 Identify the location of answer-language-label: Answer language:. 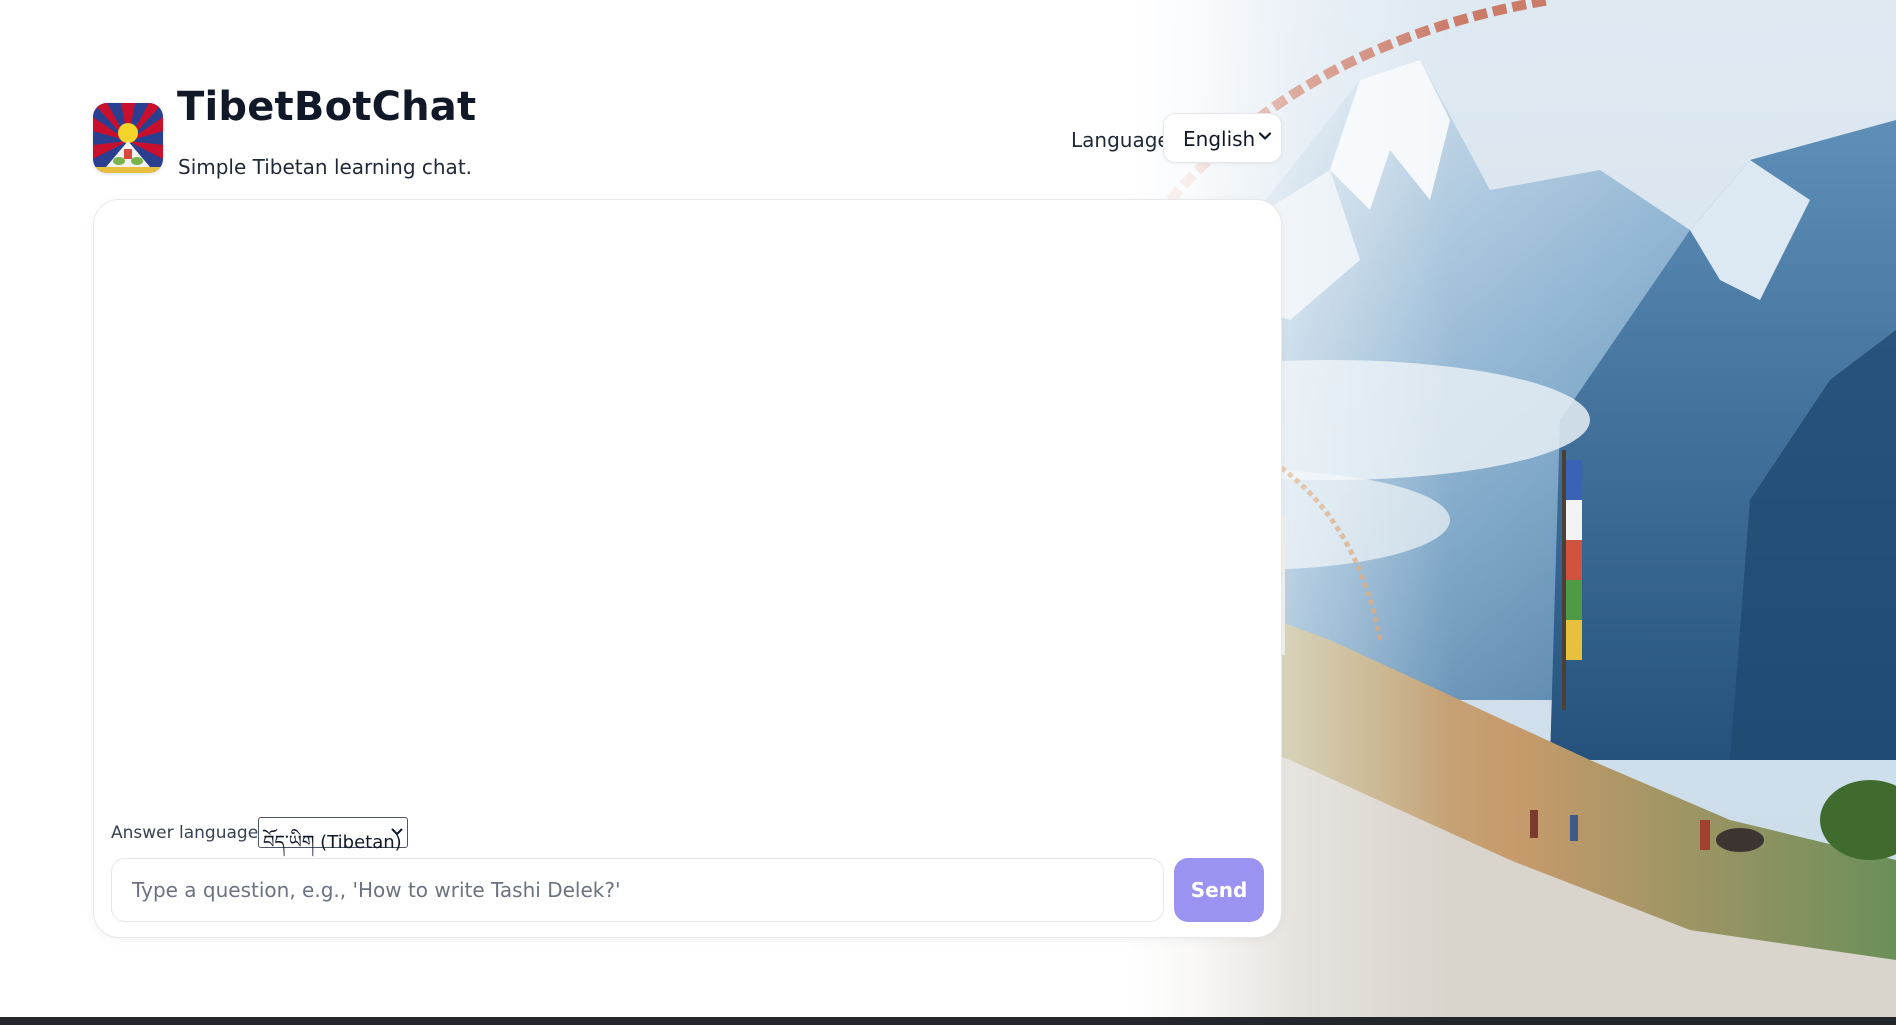
(187, 833).